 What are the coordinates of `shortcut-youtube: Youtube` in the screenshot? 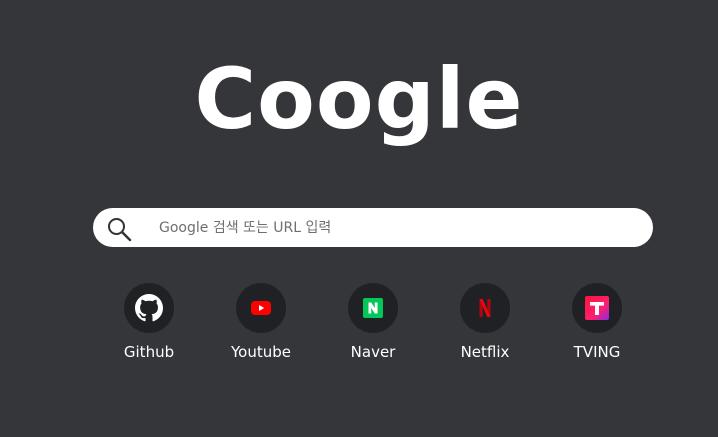 It's located at (261, 323).